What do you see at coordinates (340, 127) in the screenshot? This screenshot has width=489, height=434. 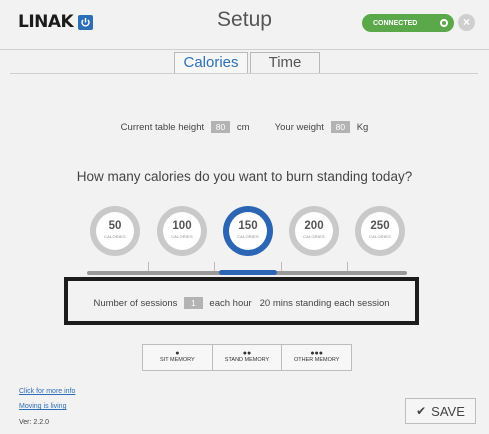 I see `weight-input: 80` at bounding box center [340, 127].